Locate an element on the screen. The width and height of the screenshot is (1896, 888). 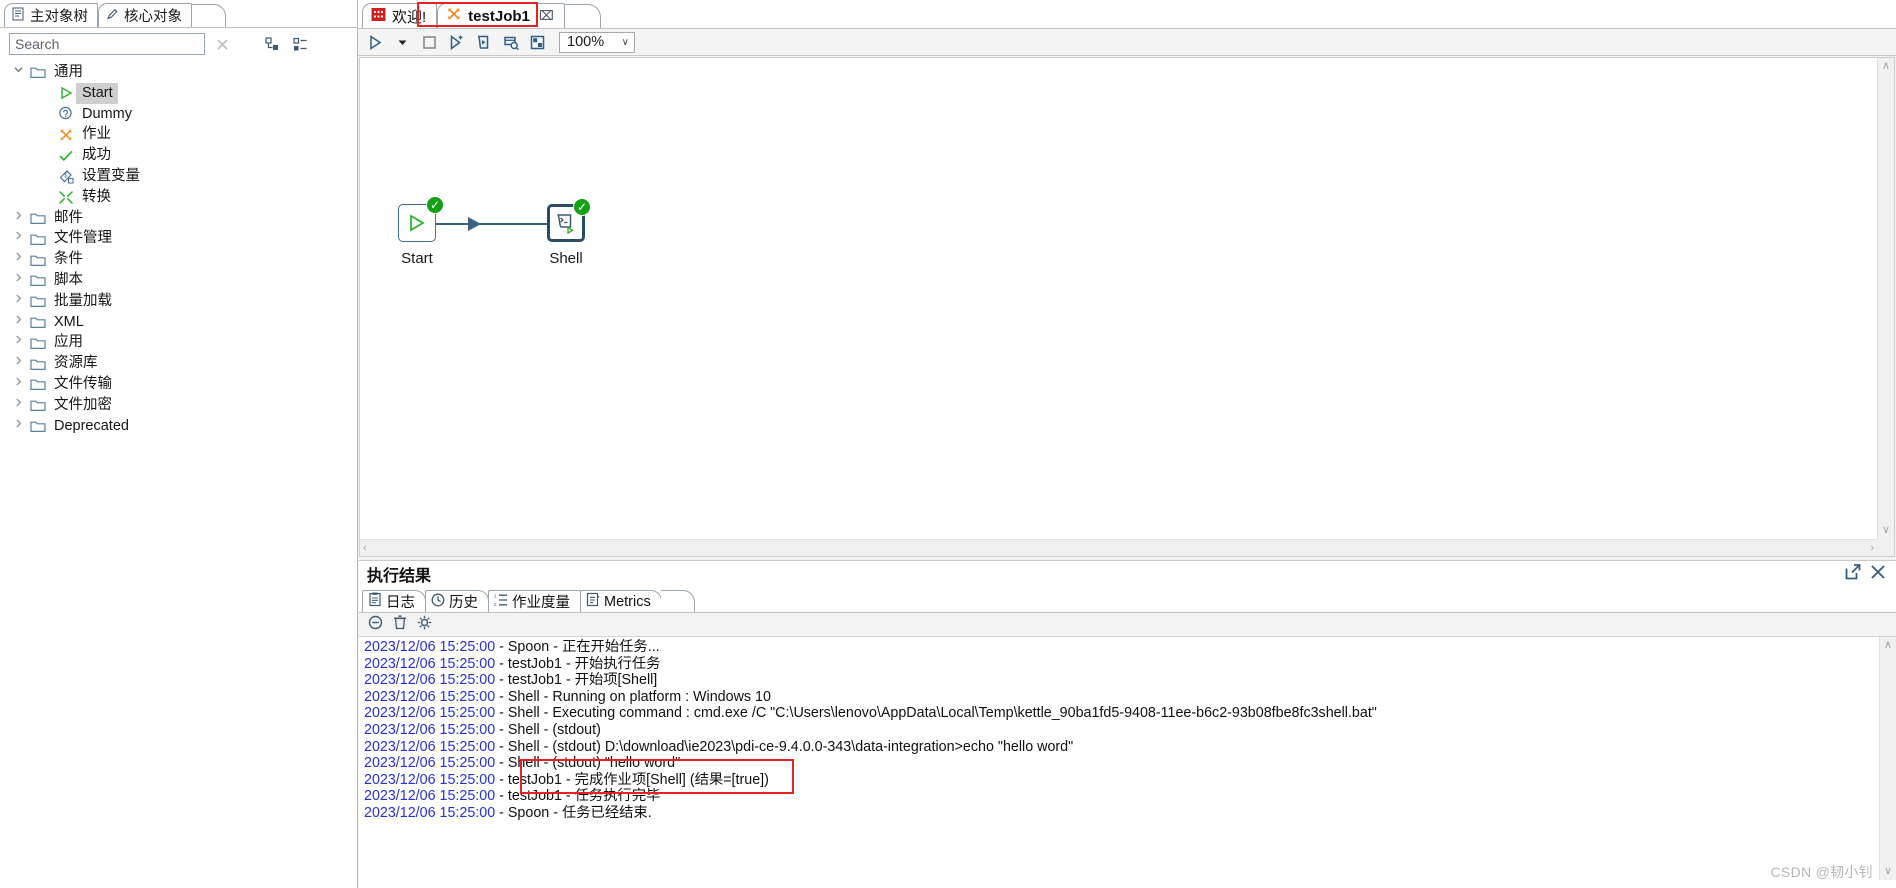
expand-all-icon is located at coordinates (300, 44).